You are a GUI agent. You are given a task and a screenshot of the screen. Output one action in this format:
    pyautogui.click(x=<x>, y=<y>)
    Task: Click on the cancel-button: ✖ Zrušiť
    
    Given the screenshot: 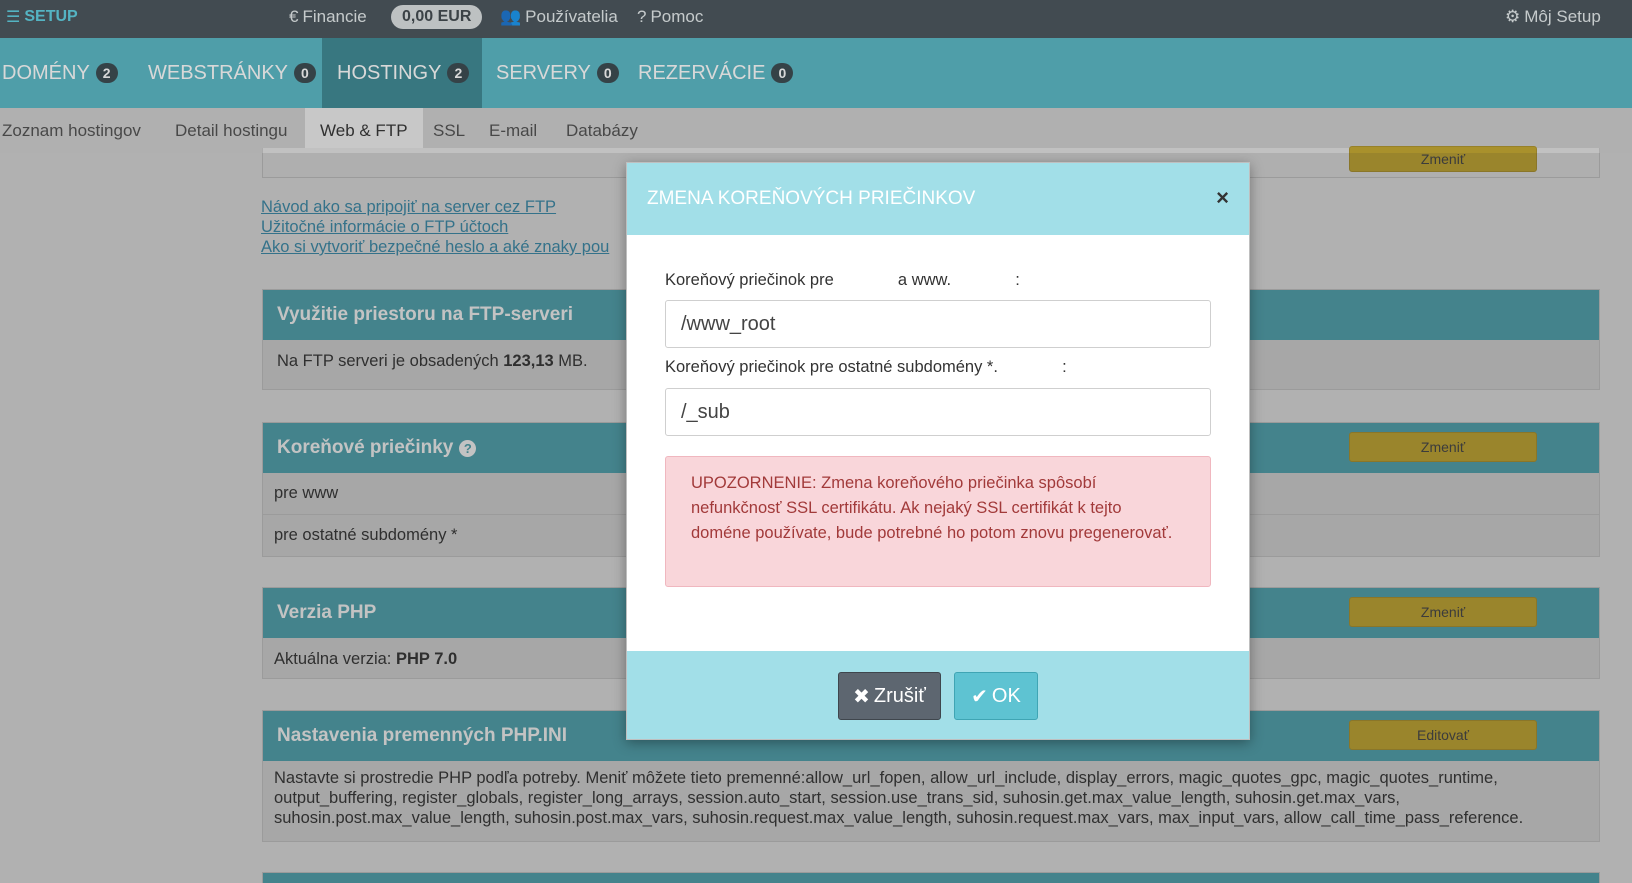 What is the action you would take?
    pyautogui.click(x=889, y=696)
    